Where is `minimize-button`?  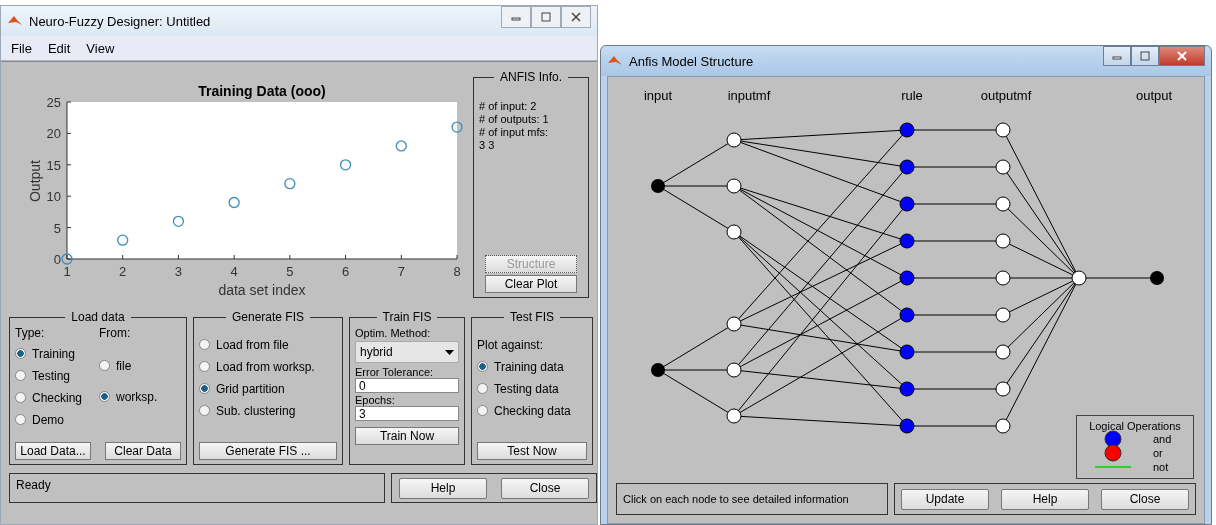 minimize-button is located at coordinates (1117, 56).